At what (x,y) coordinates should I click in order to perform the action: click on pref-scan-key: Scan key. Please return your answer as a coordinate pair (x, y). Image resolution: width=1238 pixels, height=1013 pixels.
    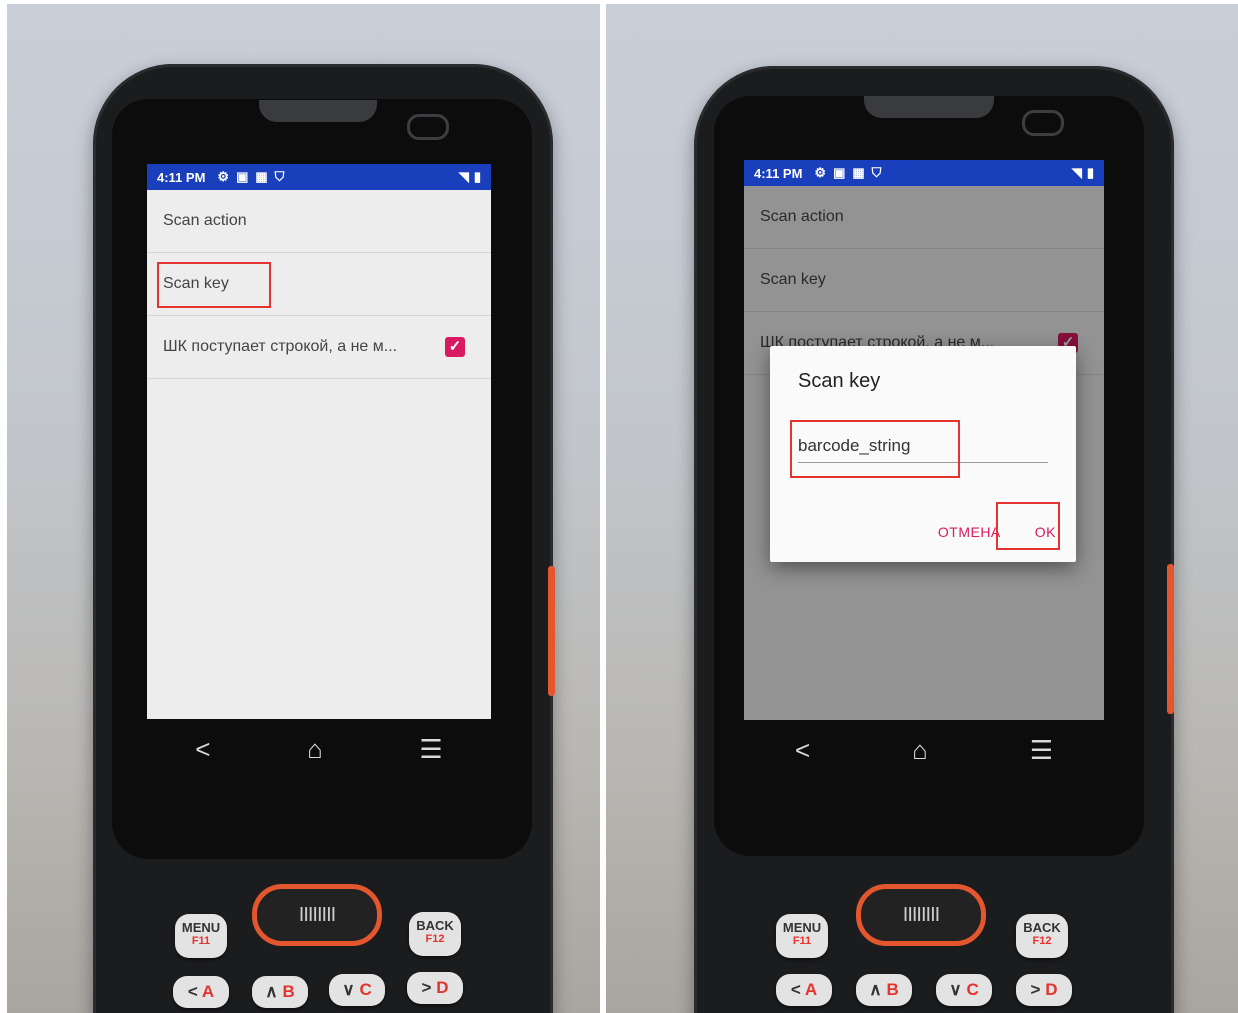
    Looking at the image, I should click on (319, 284).